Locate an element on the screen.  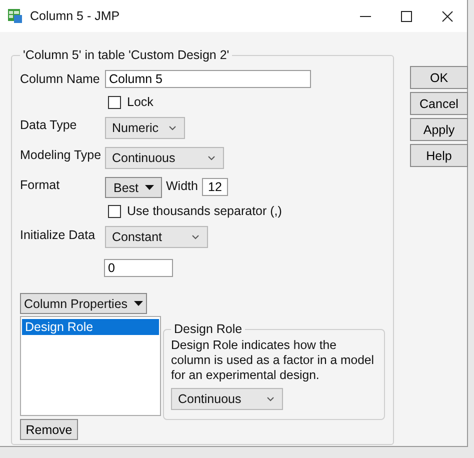
panel-title: Design Role is located at coordinates (208, 329).